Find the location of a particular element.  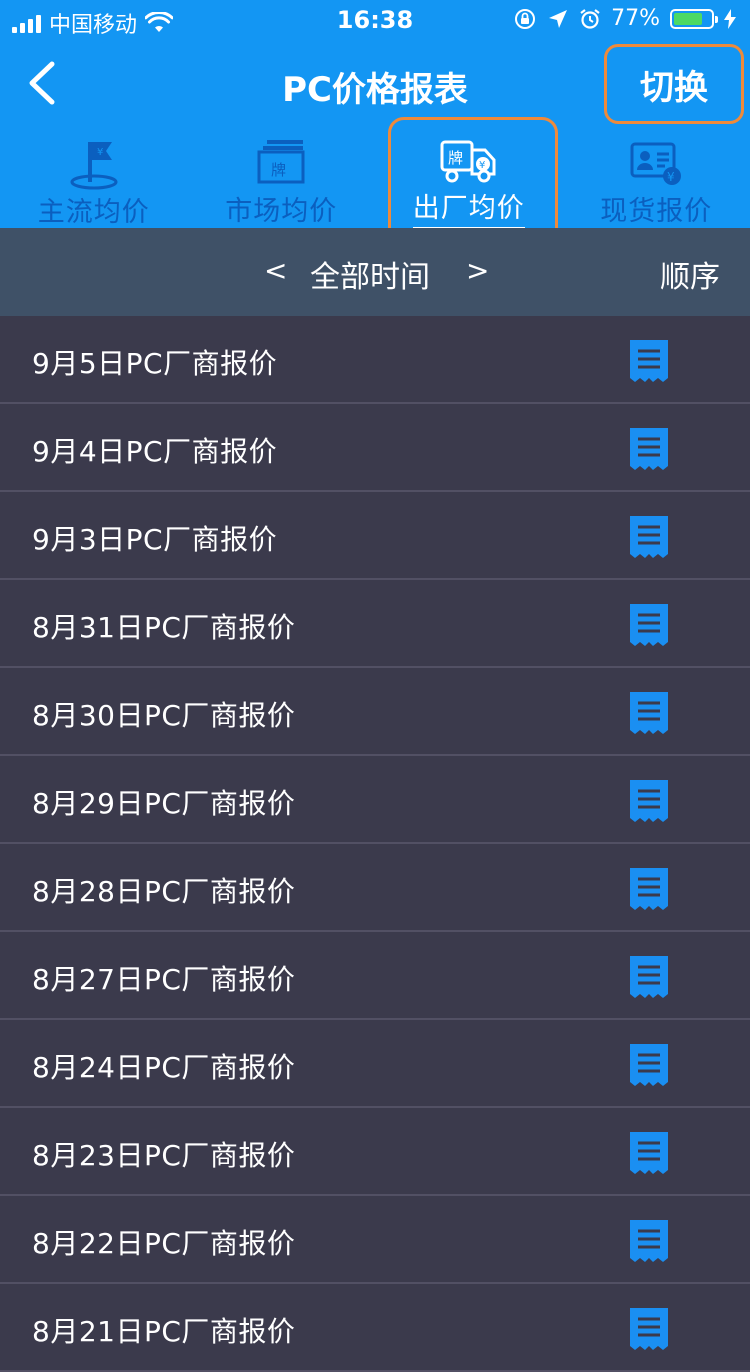

chevron-left-icon is located at coordinates (42, 83).